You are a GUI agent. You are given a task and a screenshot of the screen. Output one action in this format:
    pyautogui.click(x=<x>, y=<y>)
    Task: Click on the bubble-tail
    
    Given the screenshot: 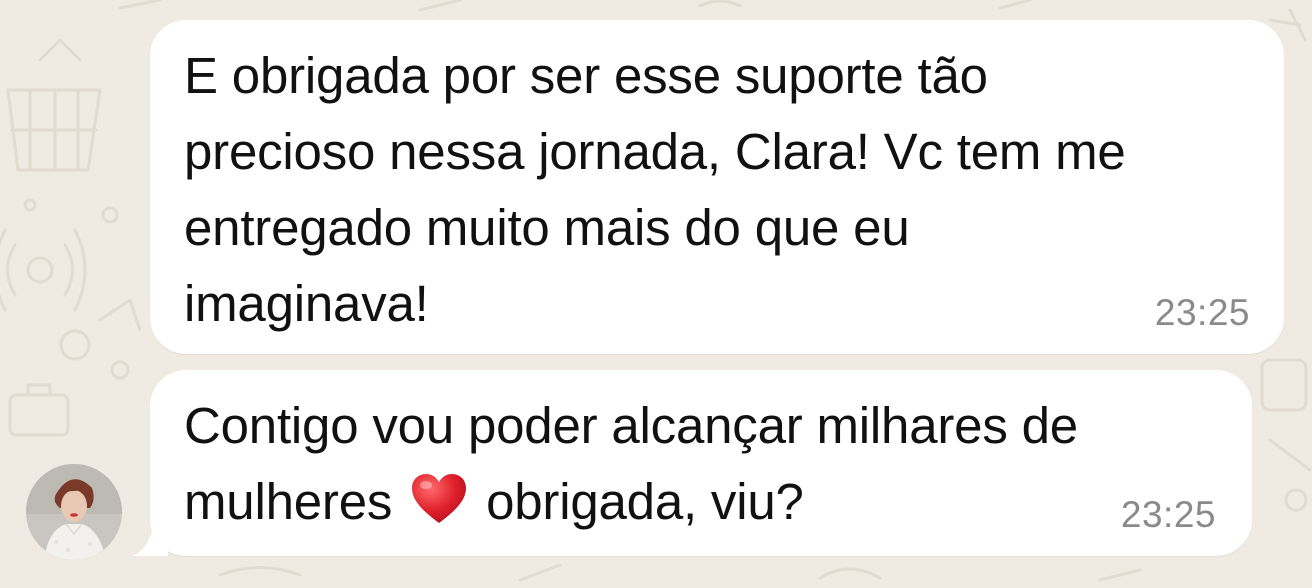 What is the action you would take?
    pyautogui.click(x=150, y=538)
    